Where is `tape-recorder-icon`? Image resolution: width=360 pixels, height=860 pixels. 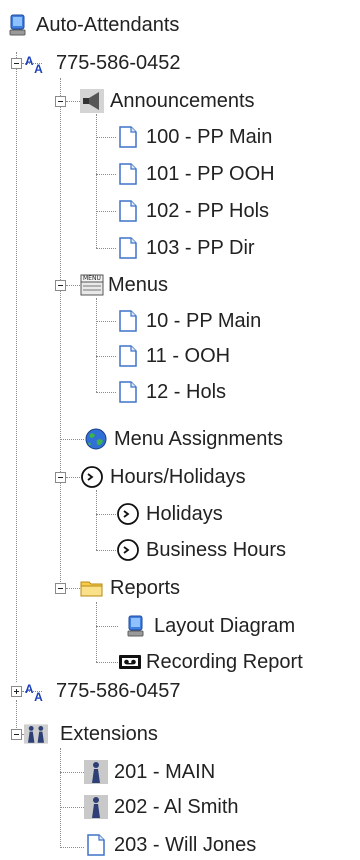
tape-recorder-icon is located at coordinates (130, 662).